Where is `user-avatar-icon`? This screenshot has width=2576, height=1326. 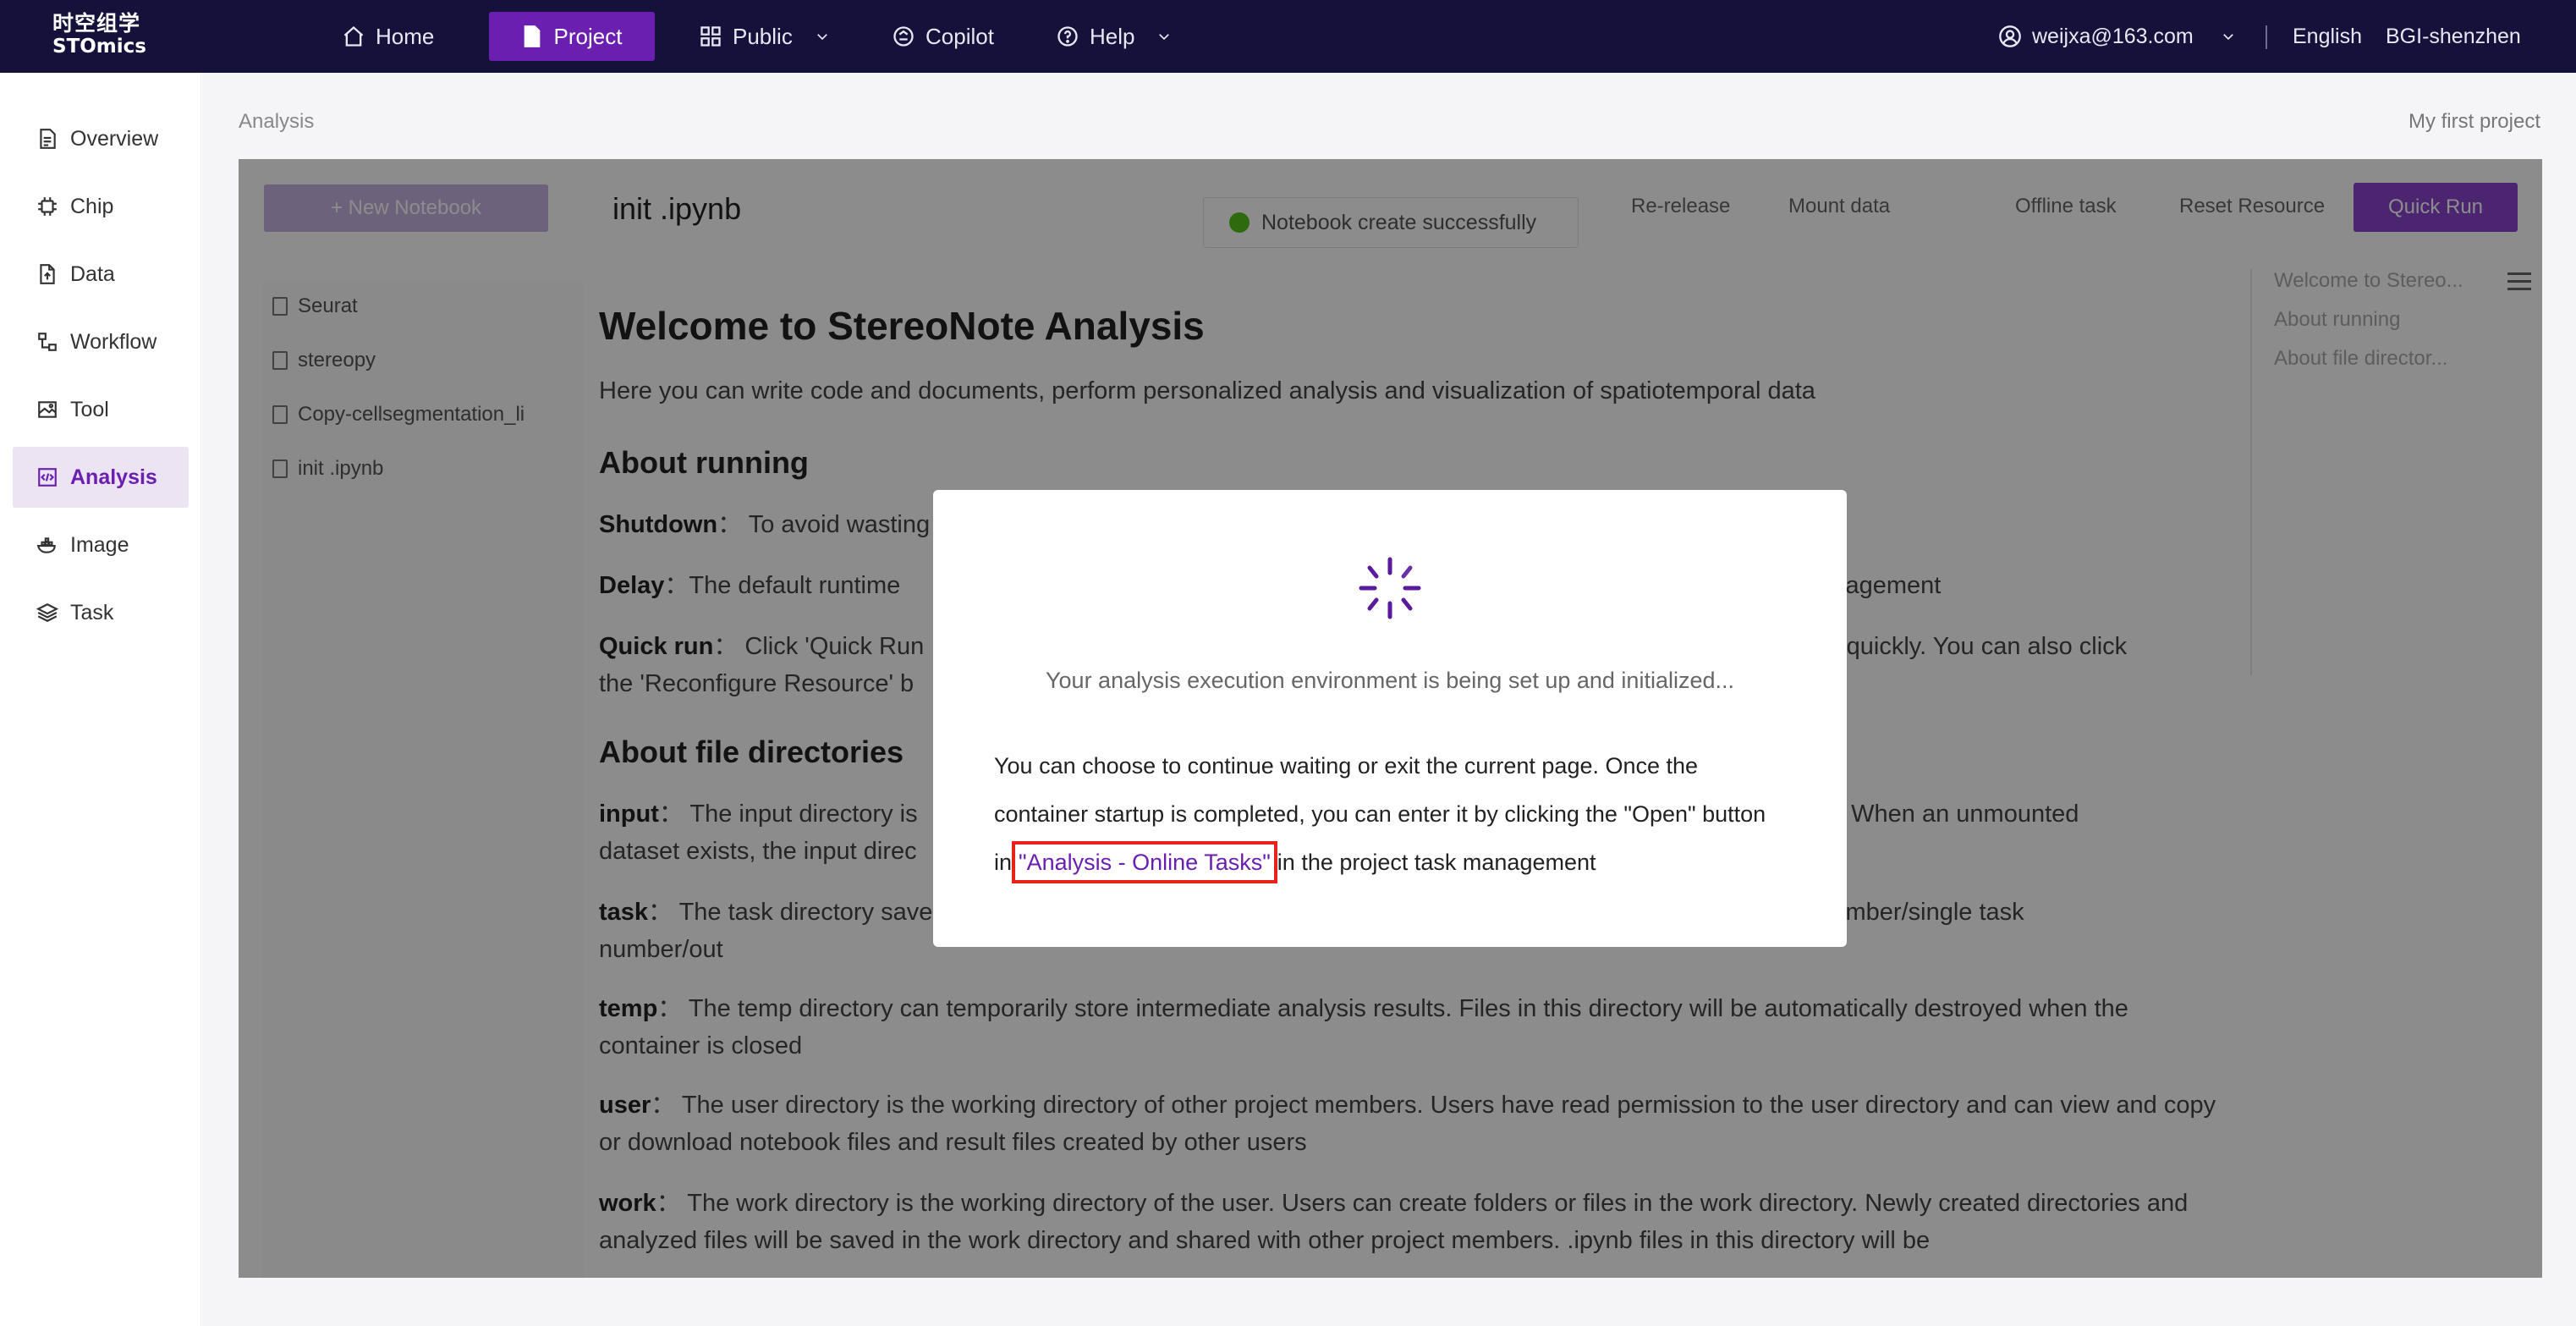
user-avatar-icon is located at coordinates (2010, 36).